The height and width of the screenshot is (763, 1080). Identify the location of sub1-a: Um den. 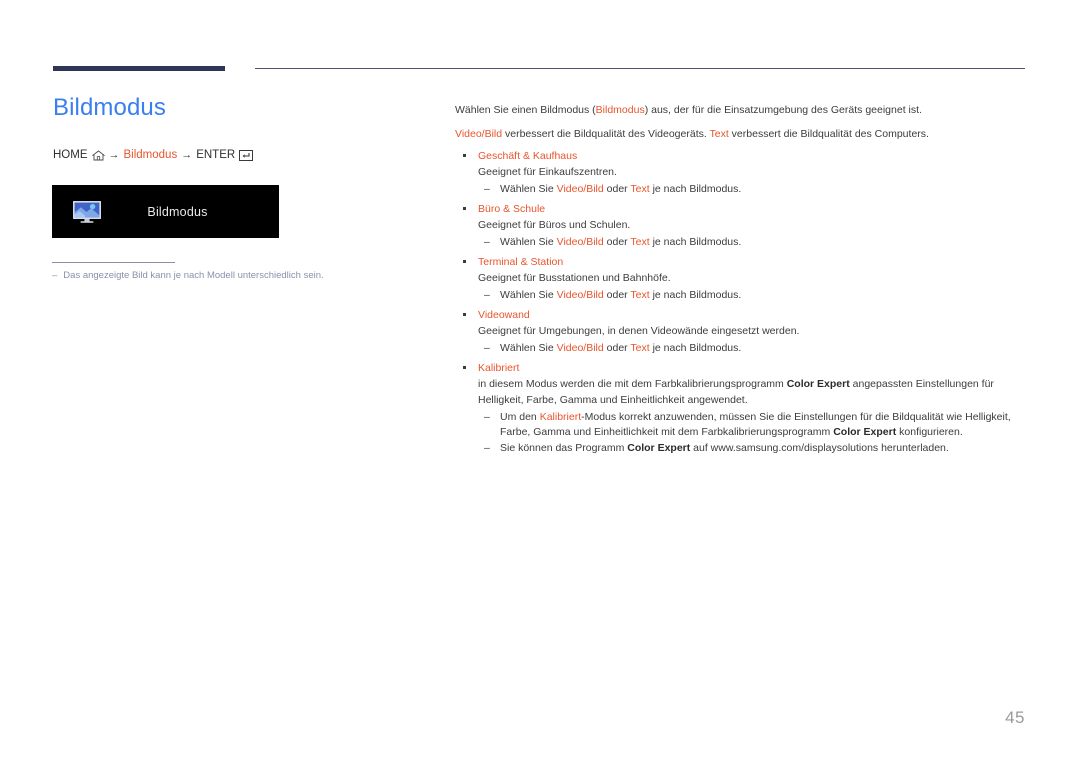
(520, 417).